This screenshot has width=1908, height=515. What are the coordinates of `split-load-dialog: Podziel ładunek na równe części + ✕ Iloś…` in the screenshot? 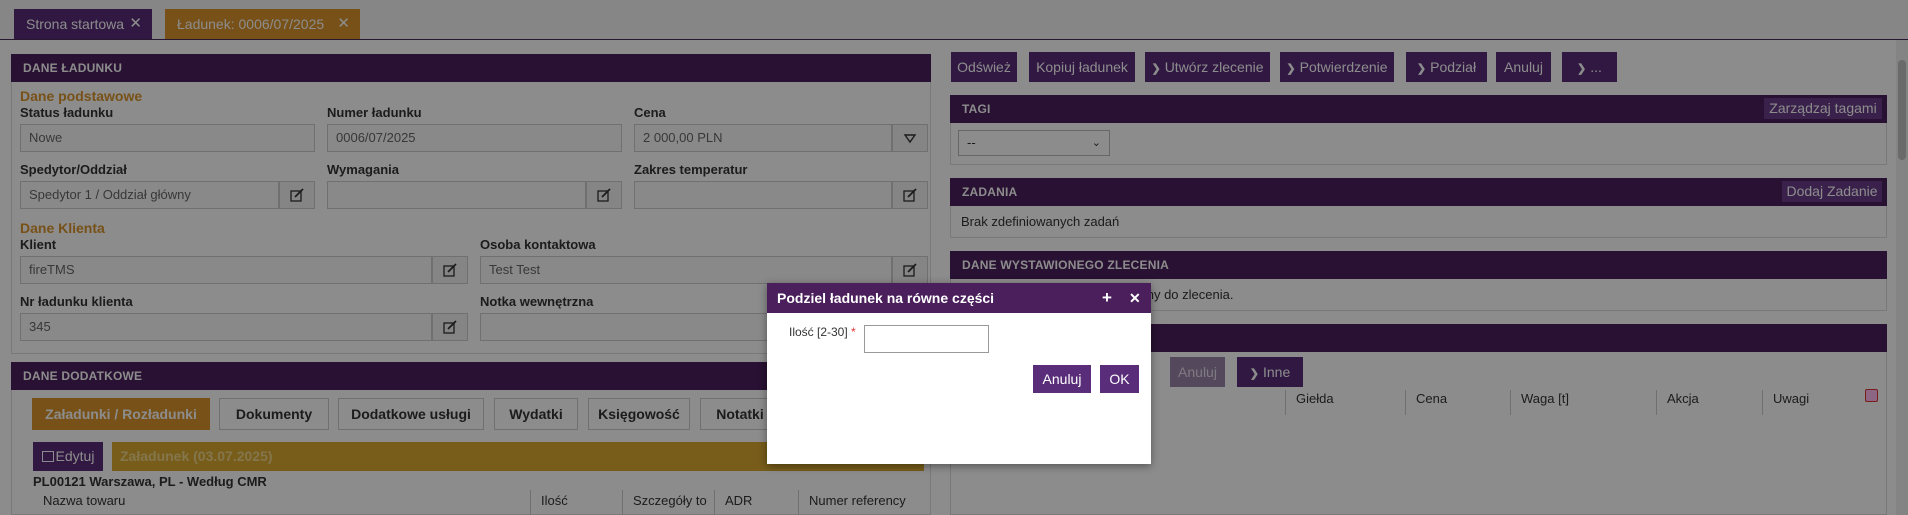 It's located at (959, 373).